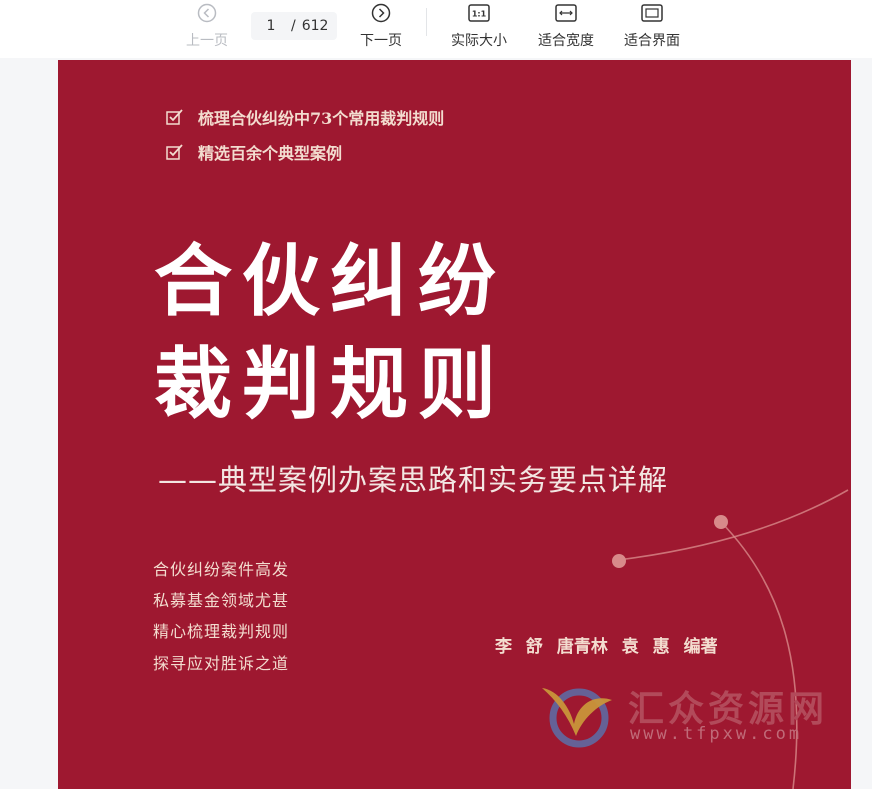 Image resolution: width=872 pixels, height=789 pixels. What do you see at coordinates (479, 41) in the screenshot?
I see `actual-size-label: 实际大小` at bounding box center [479, 41].